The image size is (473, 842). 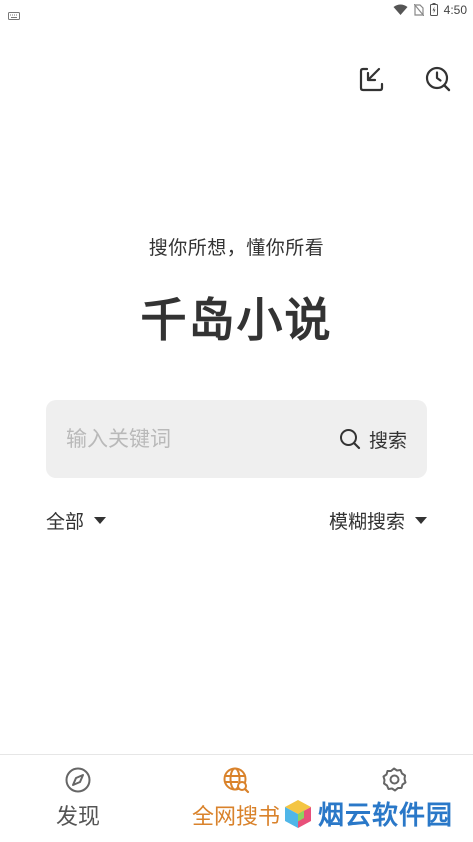 What do you see at coordinates (236, 798) in the screenshot?
I see `bottom-navigation: 发现 全网搜书 烟云软件园` at bounding box center [236, 798].